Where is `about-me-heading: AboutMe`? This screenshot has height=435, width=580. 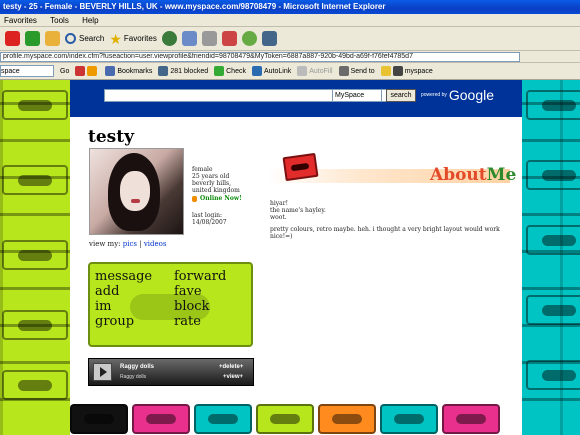
about-me-heading: AboutMe is located at coordinates (473, 175).